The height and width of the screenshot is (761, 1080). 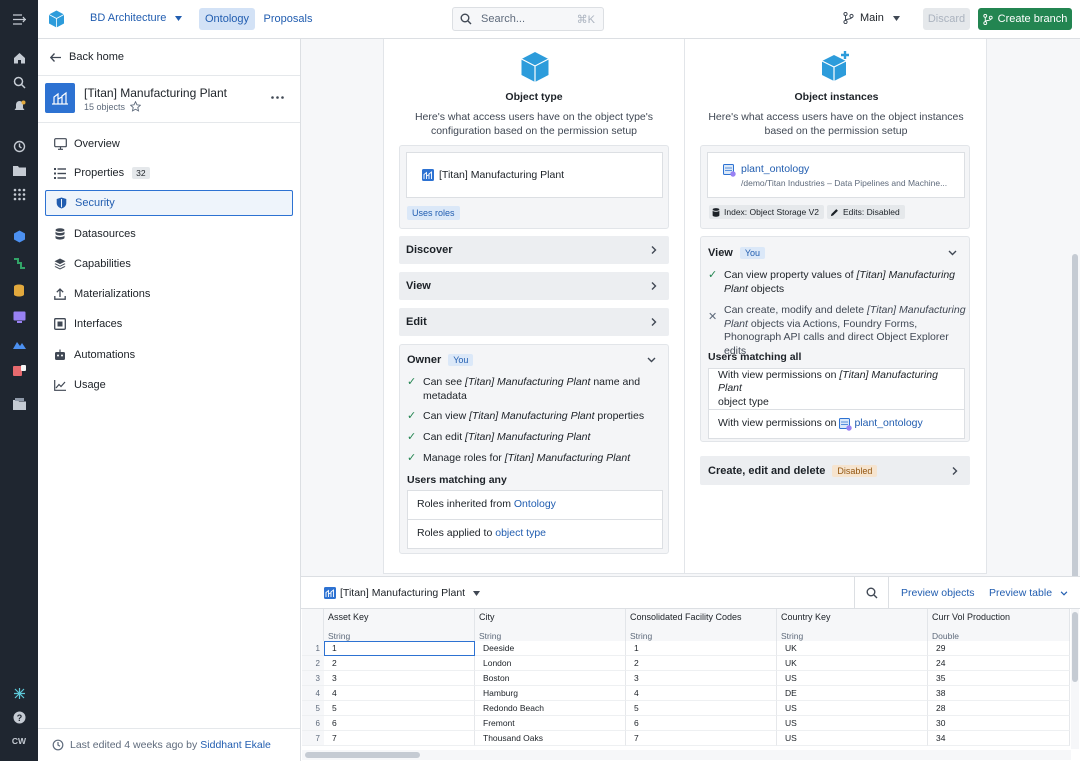 I want to click on aip-icon, so click(x=19, y=693).